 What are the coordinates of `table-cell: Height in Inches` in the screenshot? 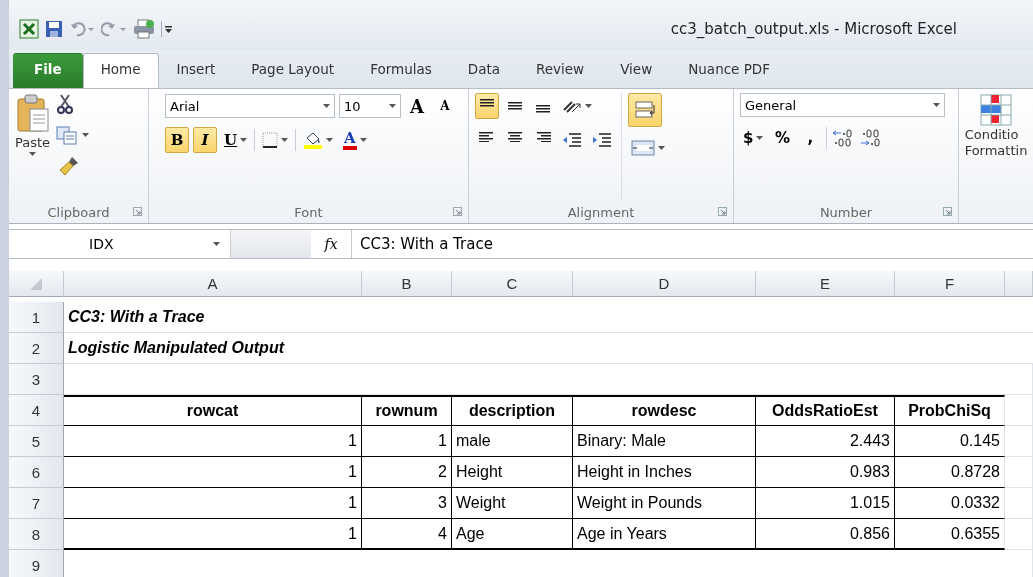 It's located at (664, 472).